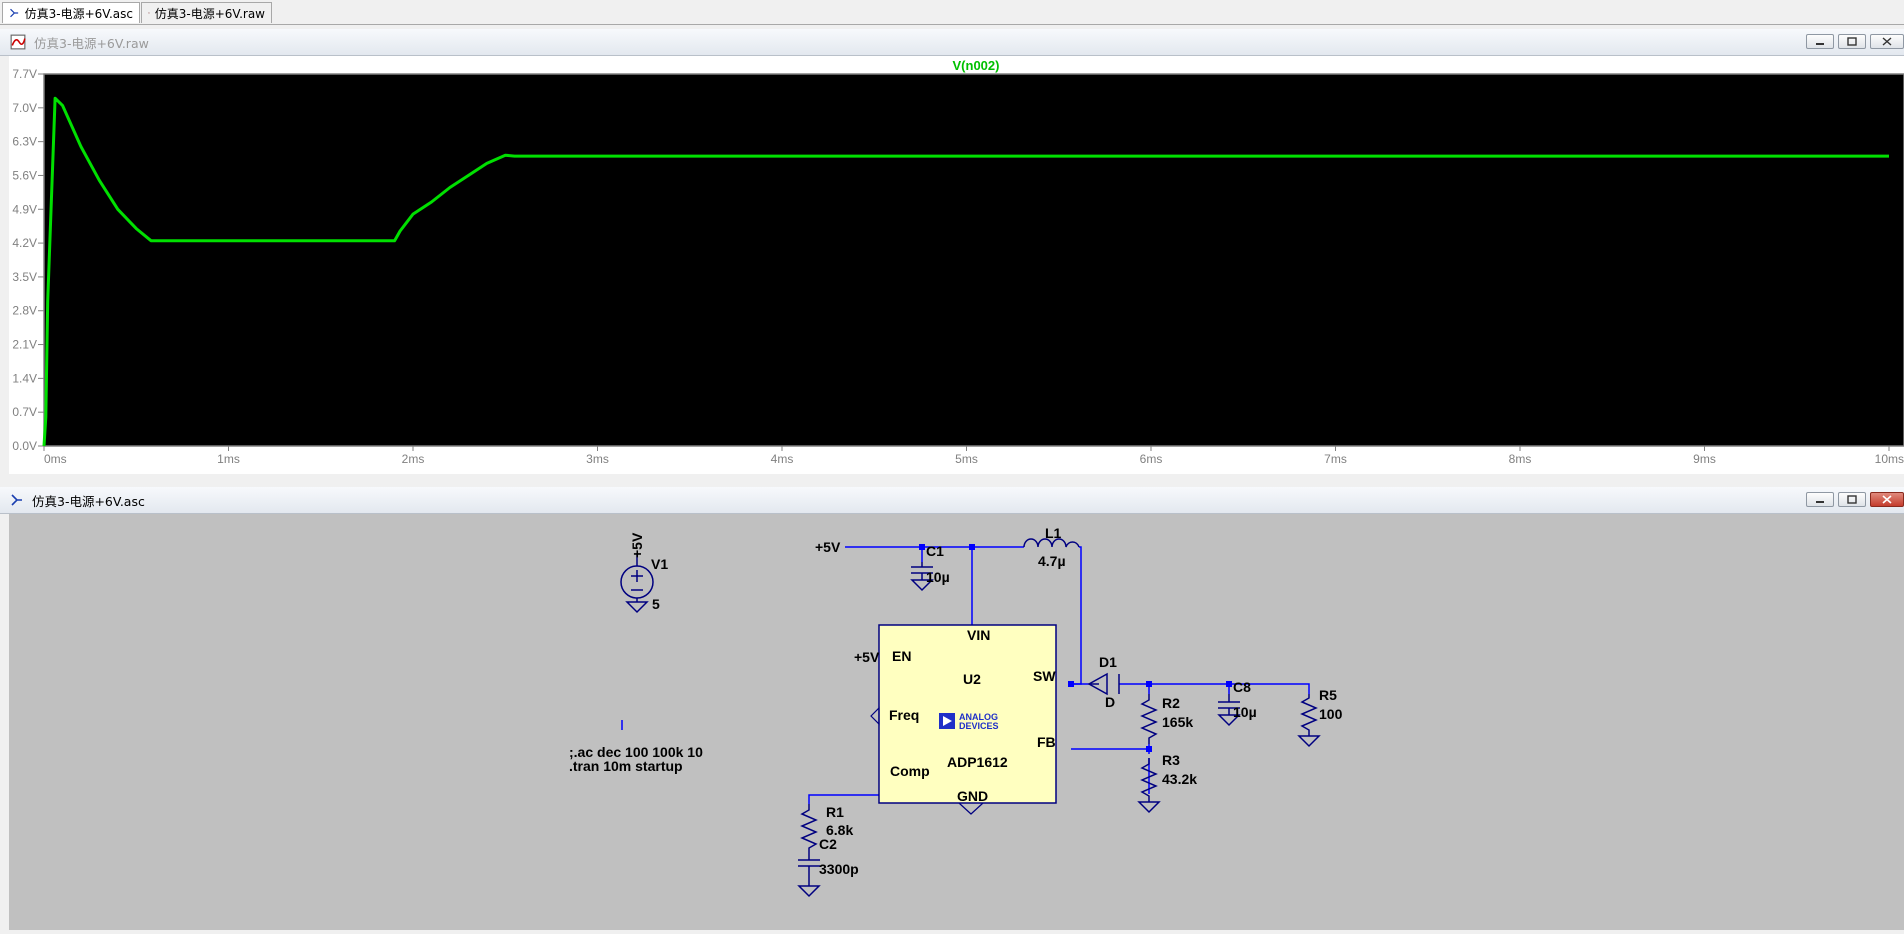  What do you see at coordinates (1335, 459) in the screenshot?
I see `x-tick-label: 7ms` at bounding box center [1335, 459].